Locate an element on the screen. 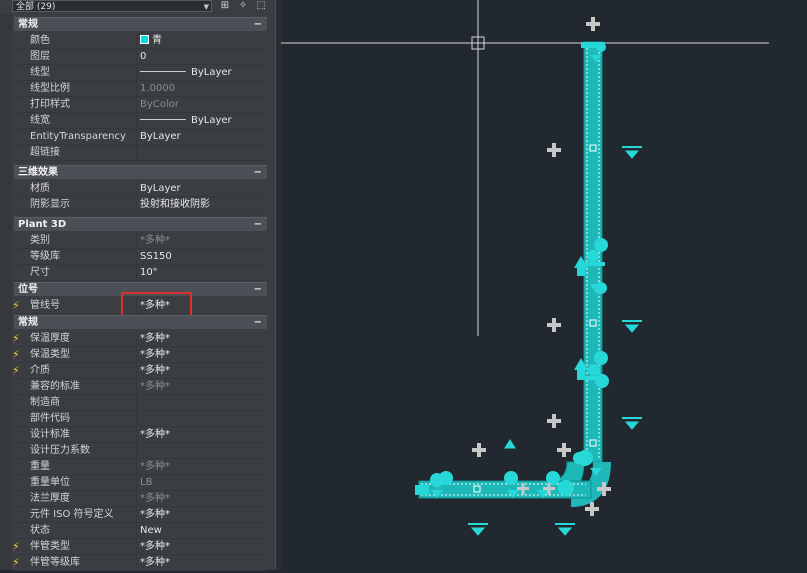 The image size is (807, 573). prop-row-compat-std: 兼容的标准 *多种* is located at coordinates (140, 387).